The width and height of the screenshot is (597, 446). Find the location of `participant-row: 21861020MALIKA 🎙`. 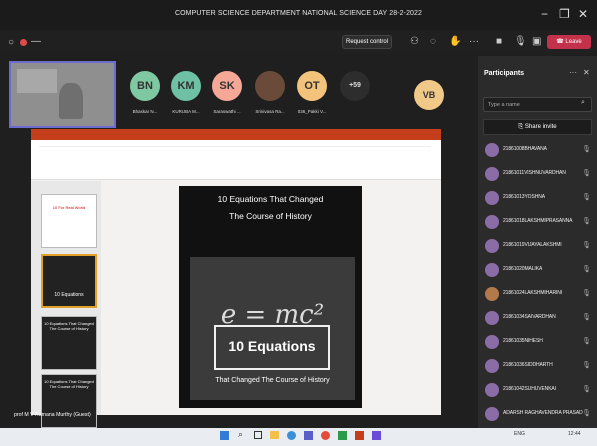

participant-row: 21861020MALIKA 🎙 is located at coordinates (538, 270).